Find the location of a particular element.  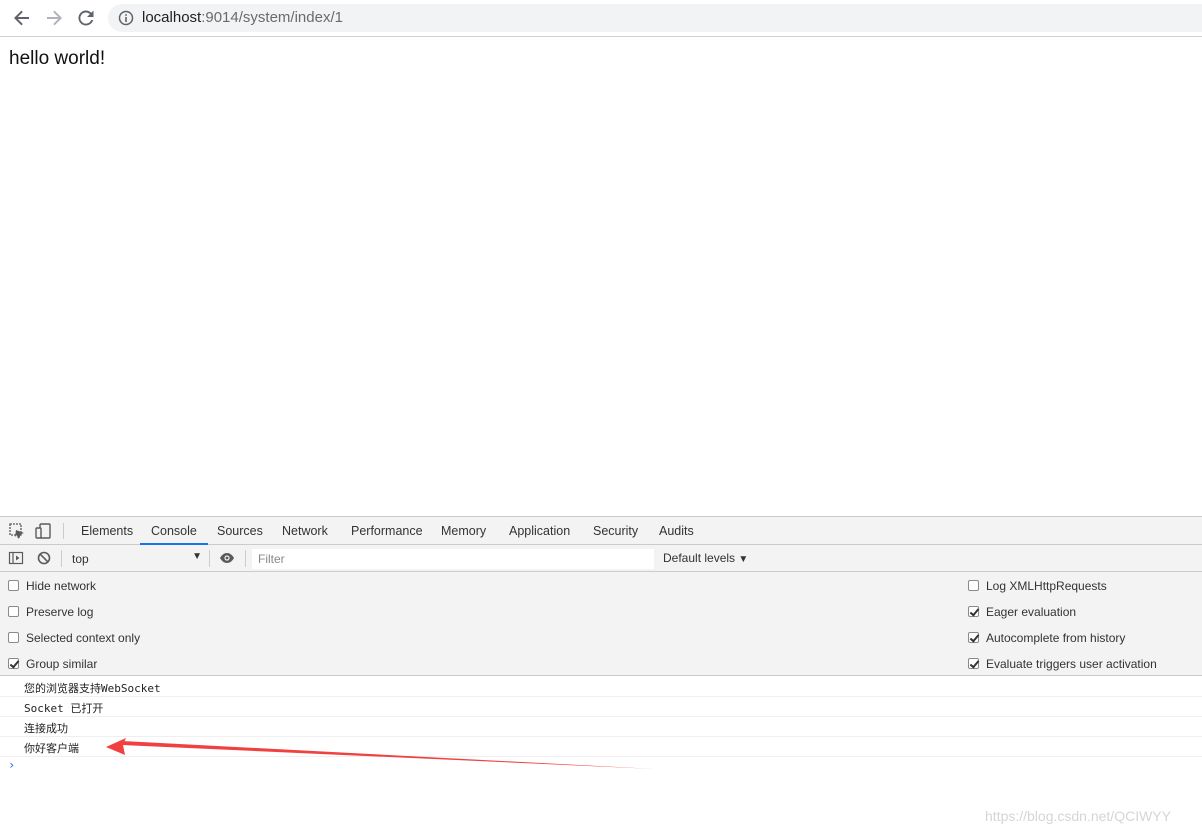

url-text: localhost:9014/system/index/1 is located at coordinates (242, 17).